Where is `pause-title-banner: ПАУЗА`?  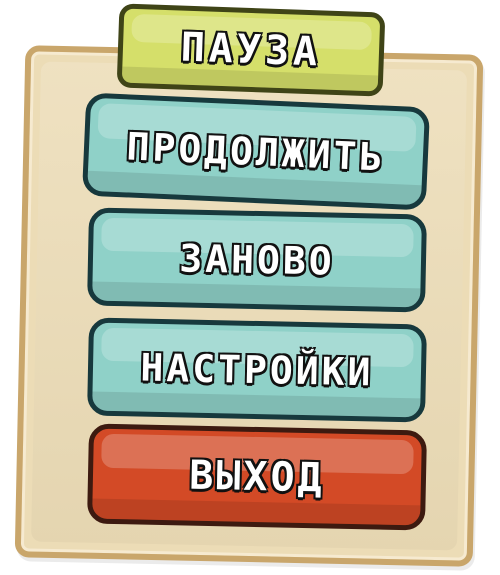 pause-title-banner: ПАУЗА is located at coordinates (251, 50).